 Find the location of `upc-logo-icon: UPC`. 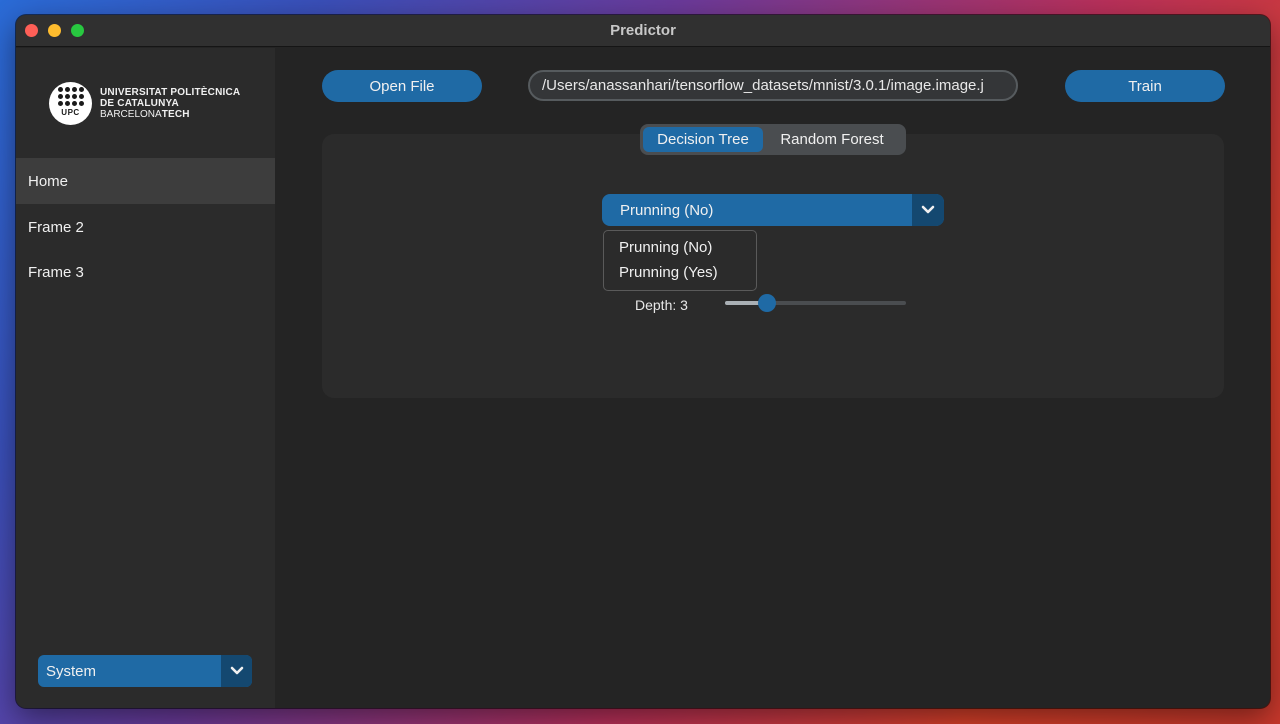

upc-logo-icon: UPC is located at coordinates (70, 103).